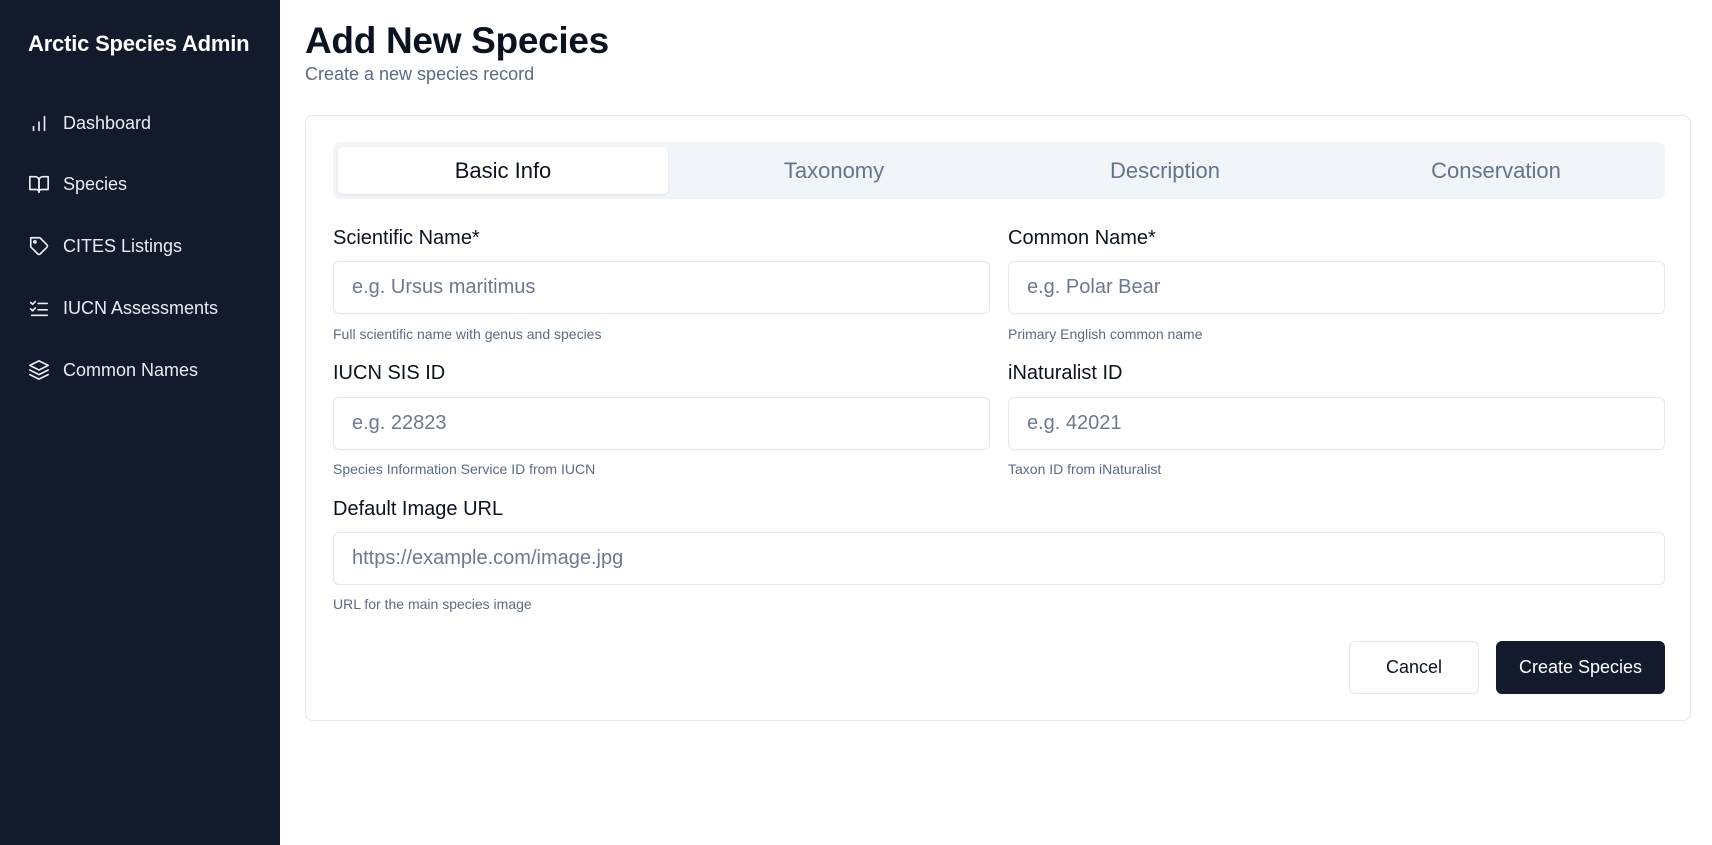  Describe the element at coordinates (1082, 238) in the screenshot. I see `common-name-label: Common Name*` at that location.